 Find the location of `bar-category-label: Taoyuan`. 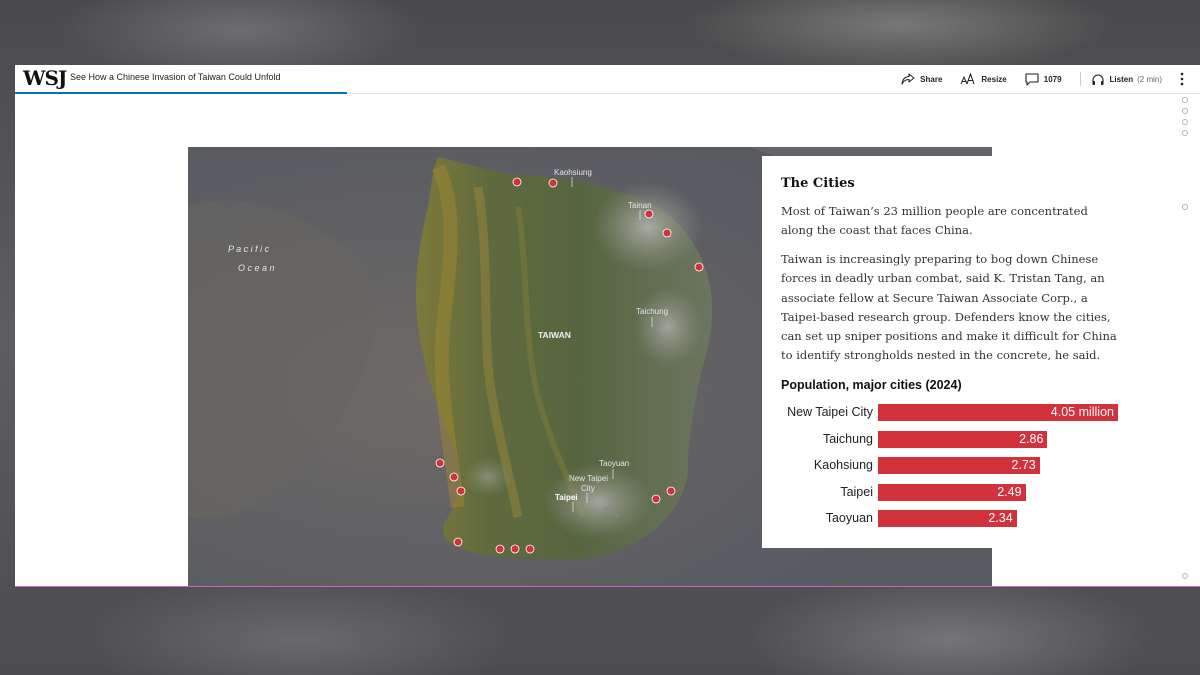

bar-category-label: Taoyuan is located at coordinates (849, 518).